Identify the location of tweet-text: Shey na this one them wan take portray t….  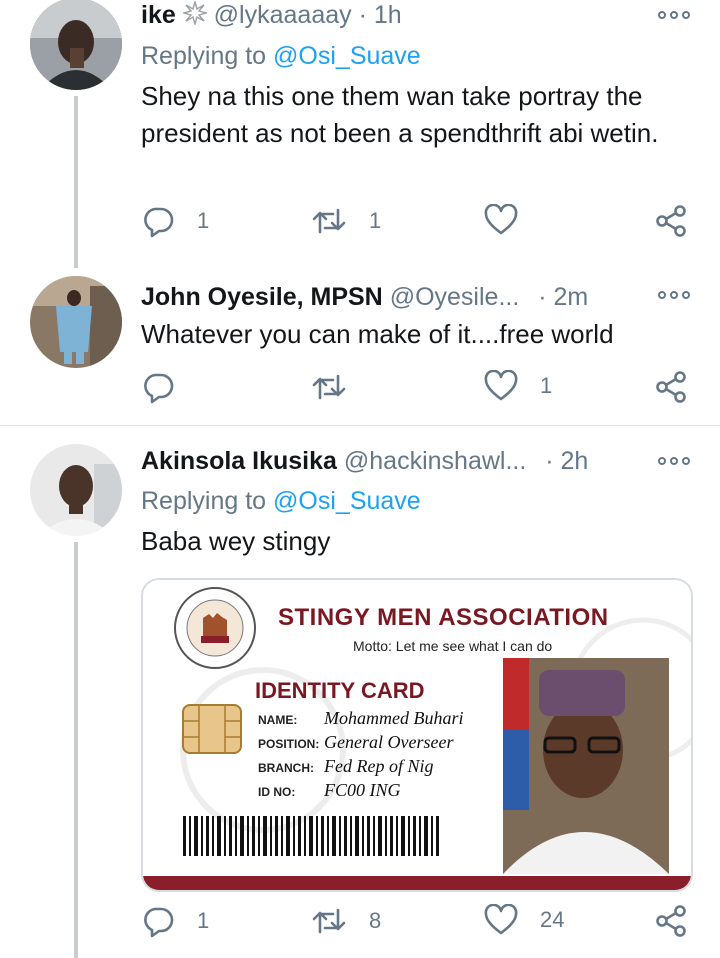
(400, 114).